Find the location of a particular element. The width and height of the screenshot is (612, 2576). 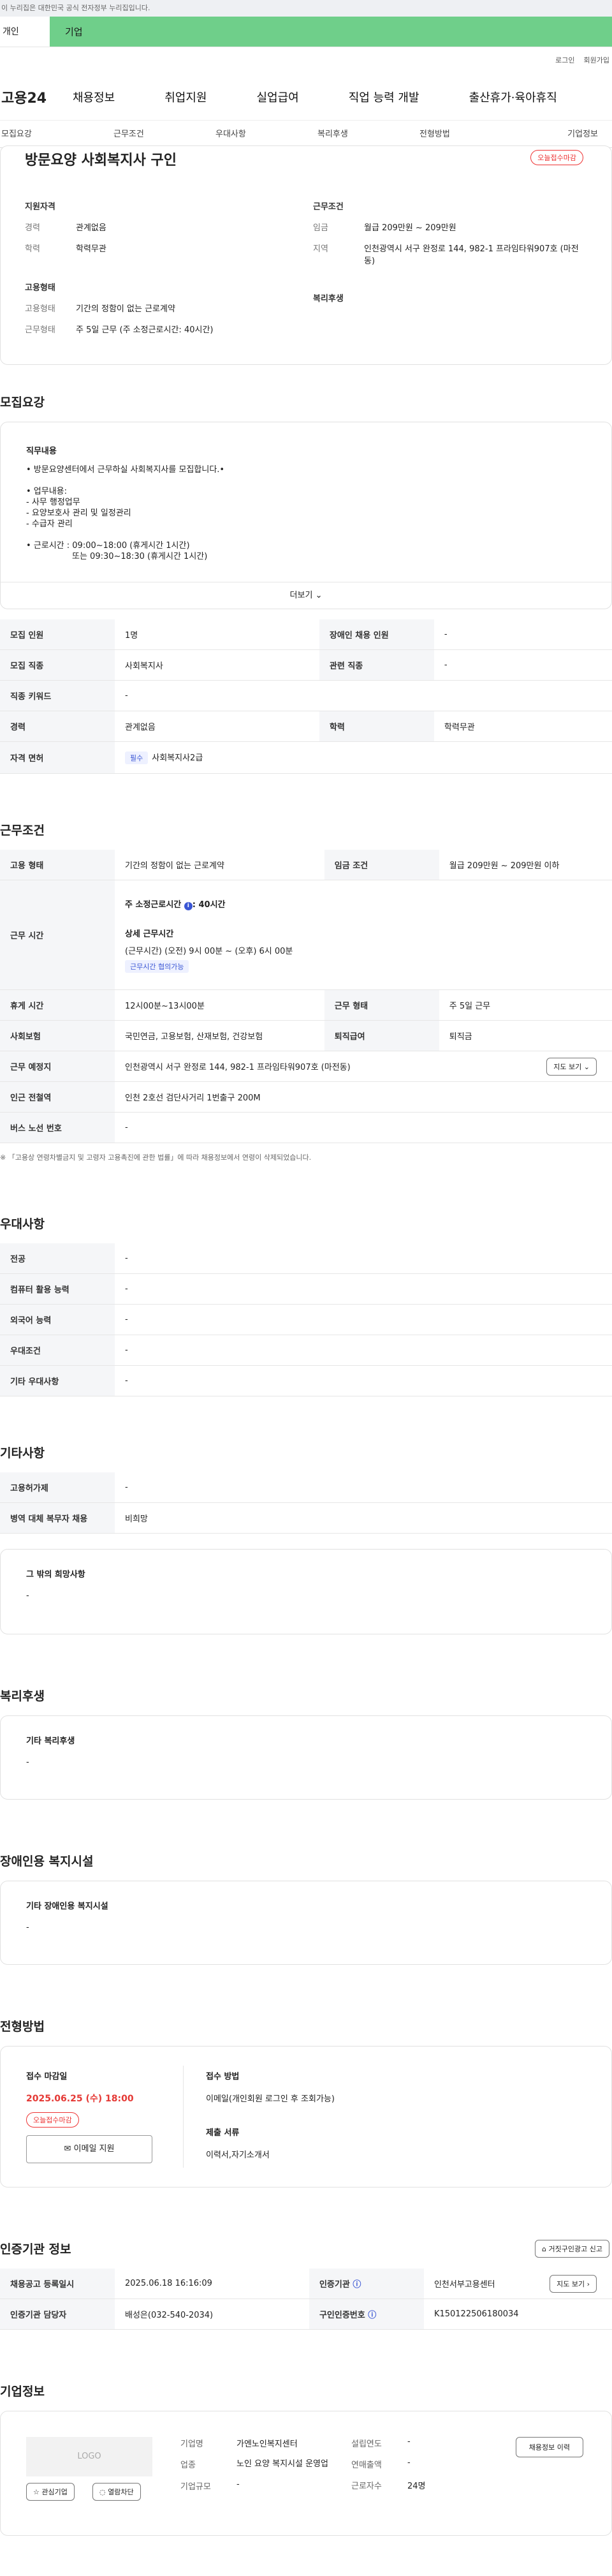

emp-label: 고용형태 is located at coordinates (40, 309).